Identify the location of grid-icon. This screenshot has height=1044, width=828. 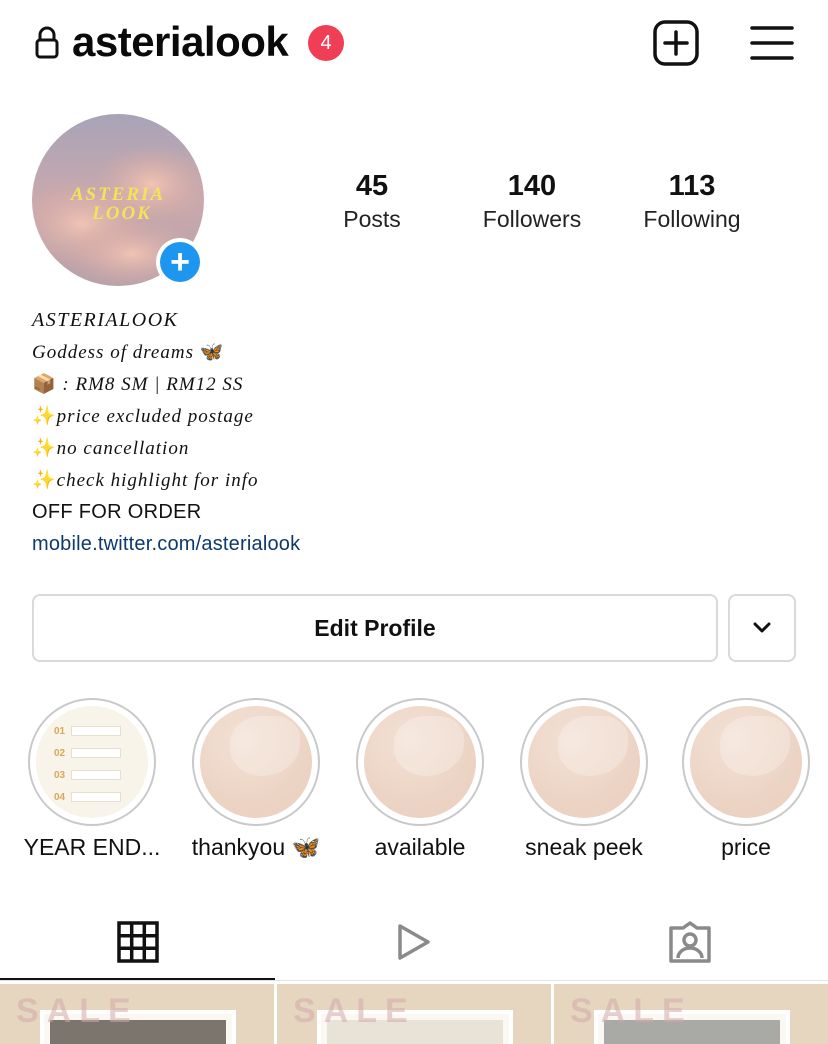
(137, 942).